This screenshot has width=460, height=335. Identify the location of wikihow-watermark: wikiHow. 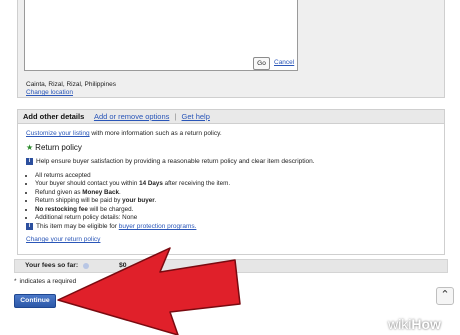
(414, 324).